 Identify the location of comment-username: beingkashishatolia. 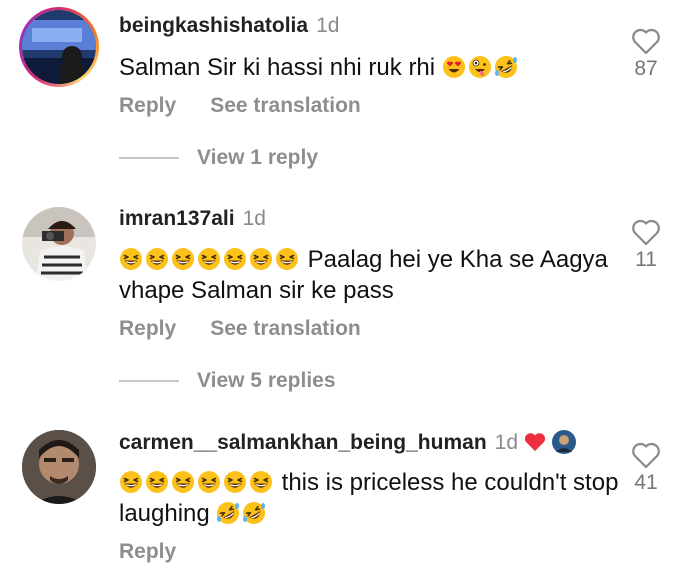
(213, 25).